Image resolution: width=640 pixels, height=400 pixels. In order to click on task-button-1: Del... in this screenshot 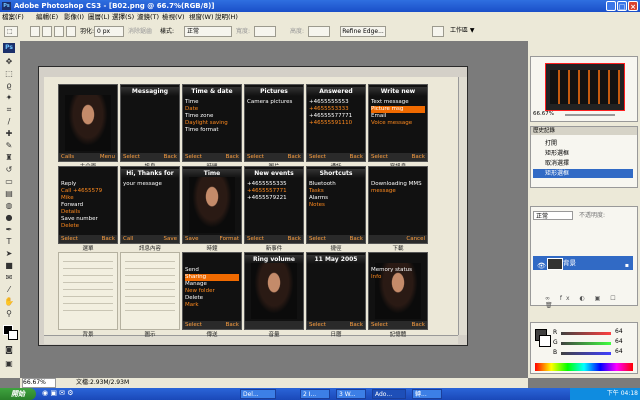, I will do `click(258, 394)`.